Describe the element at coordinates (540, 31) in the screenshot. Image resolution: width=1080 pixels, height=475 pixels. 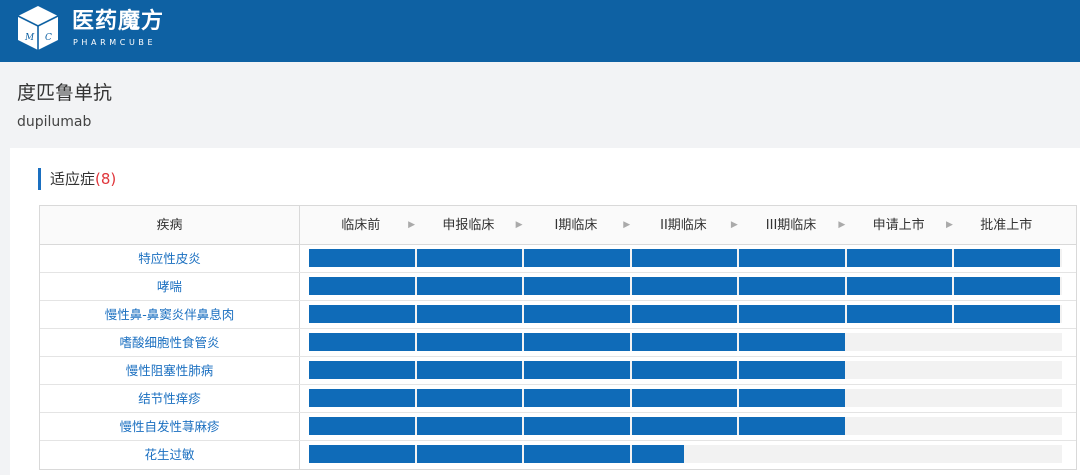
I see `top-navigation-bar: M C 医药魔方 PHARMCUBE` at that location.